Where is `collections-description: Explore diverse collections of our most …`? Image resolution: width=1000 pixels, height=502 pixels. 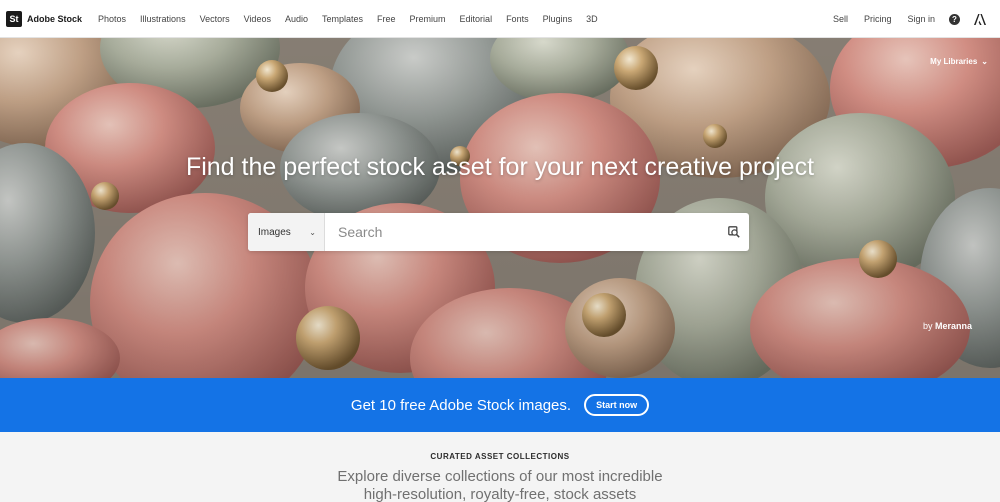
collections-description: Explore diverse collections of our most … is located at coordinates (500, 485).